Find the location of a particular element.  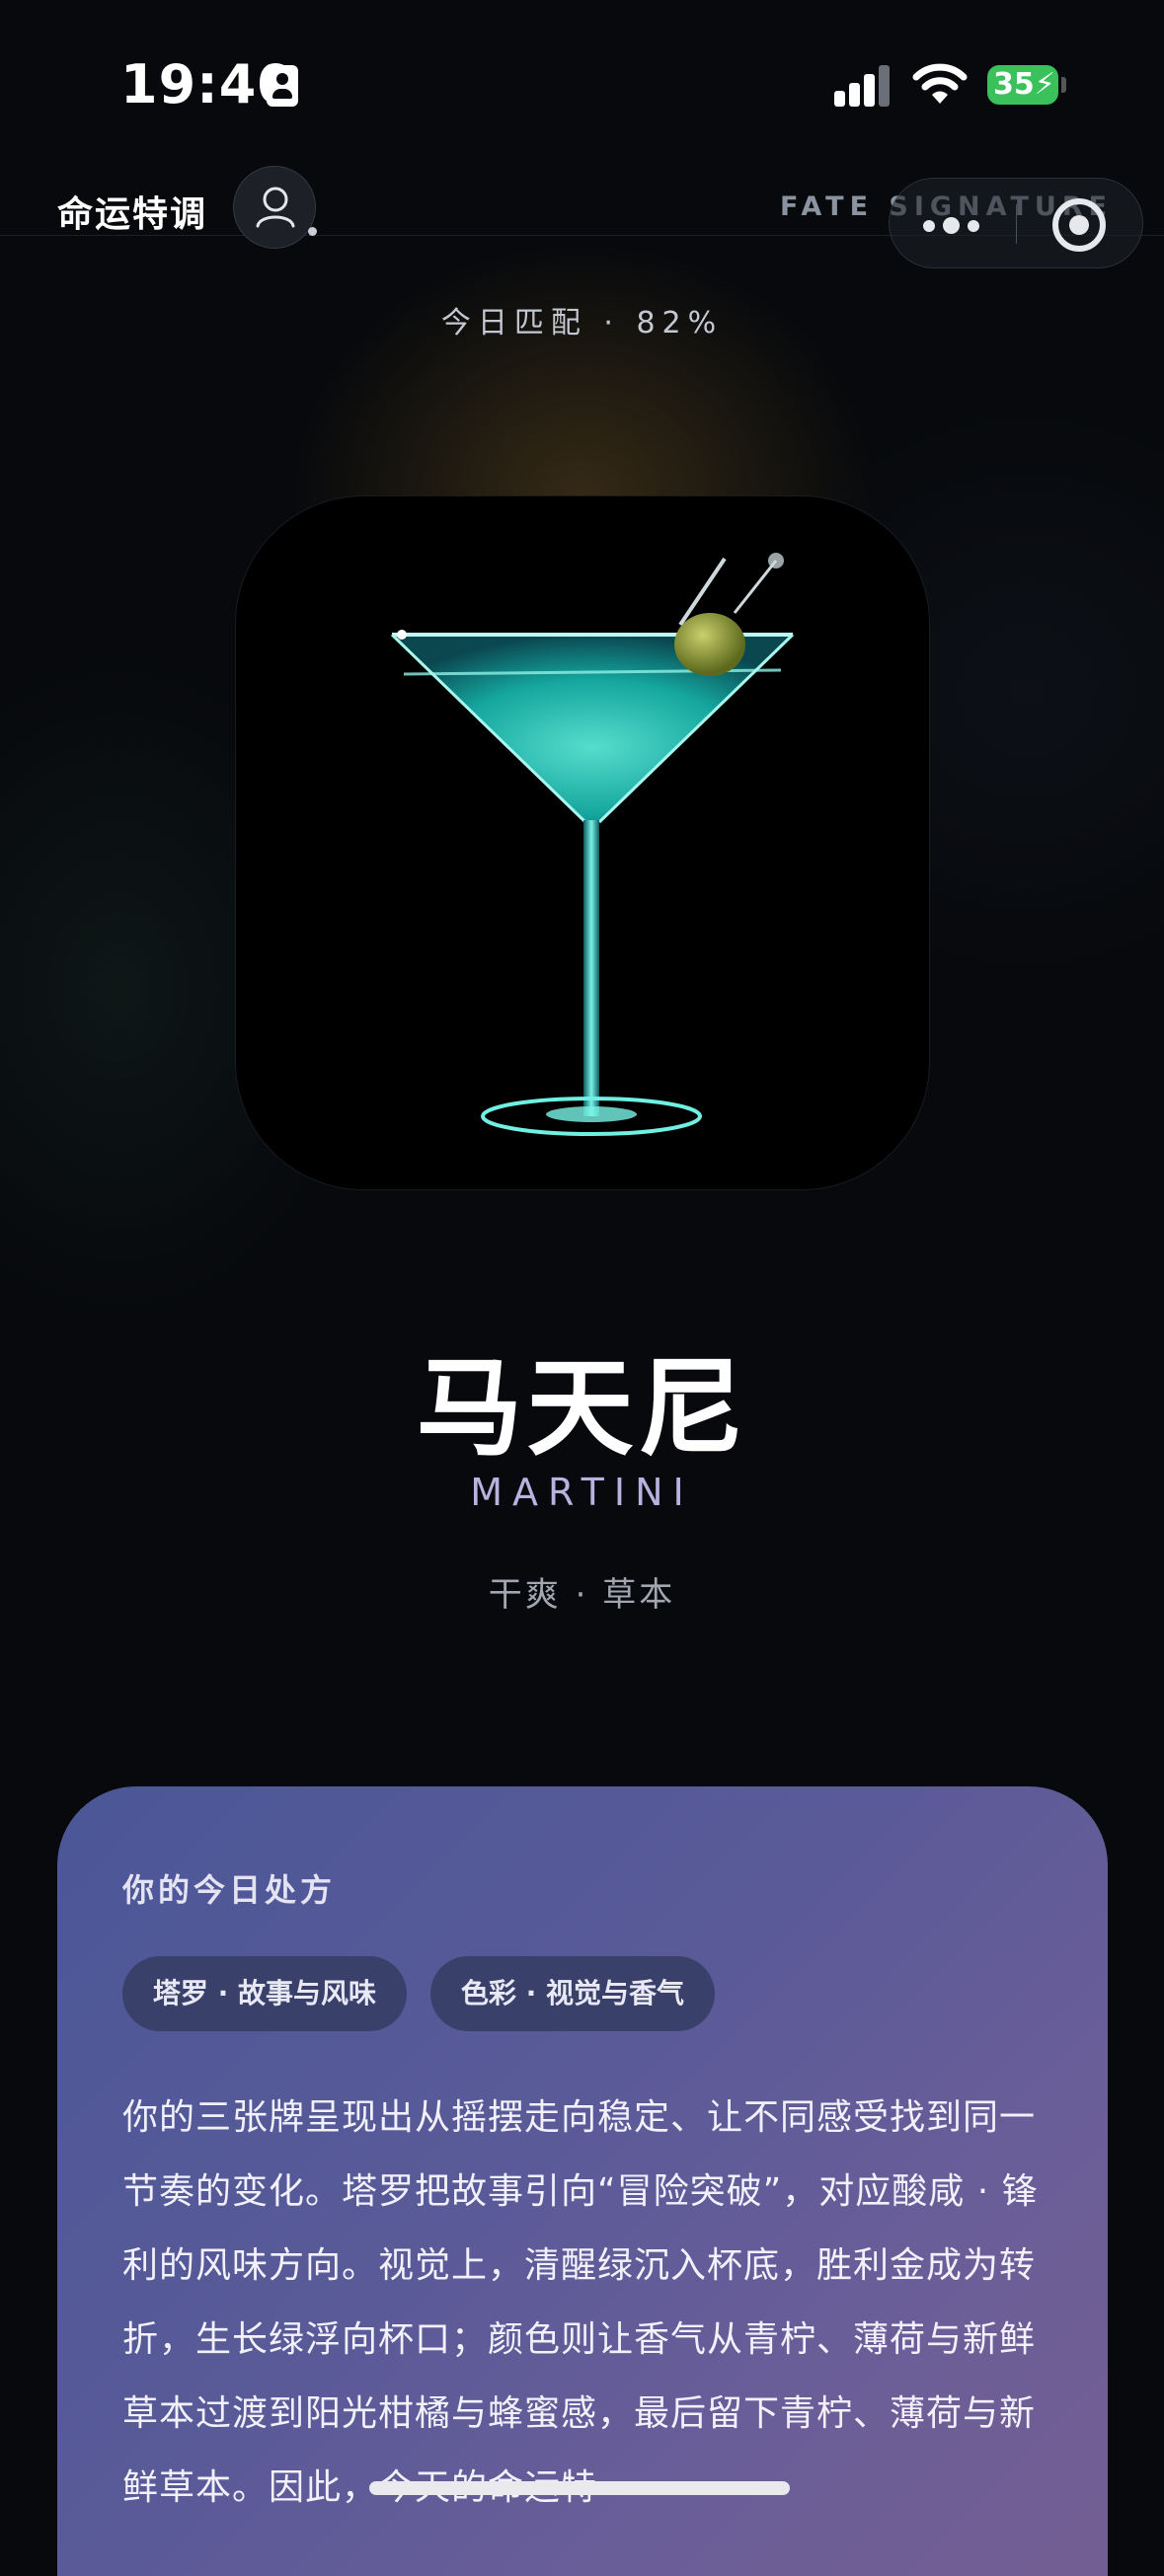

battery-icon: 35⚡ is located at coordinates (1022, 85).